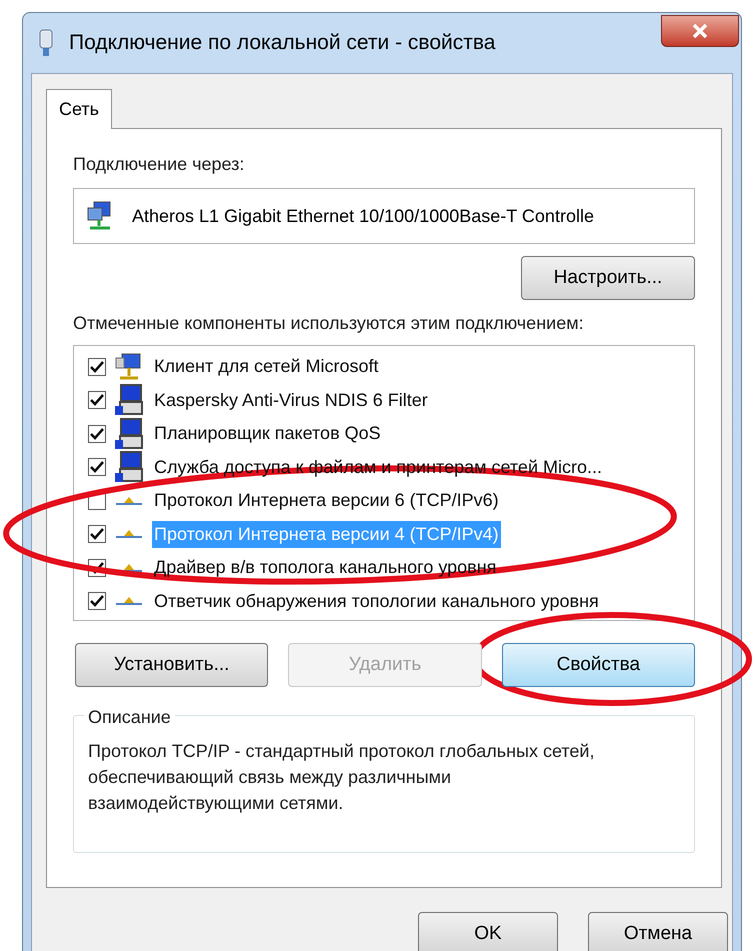  I want to click on window-title: Подключение по локальной сети - свойства, so click(282, 43).